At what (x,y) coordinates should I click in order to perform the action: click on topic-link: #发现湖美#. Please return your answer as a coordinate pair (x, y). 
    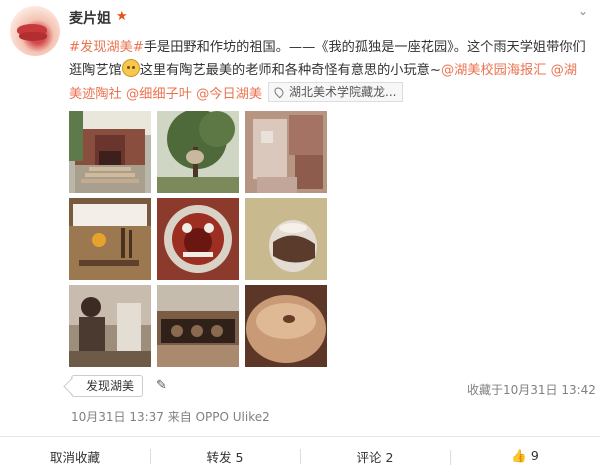
    Looking at the image, I should click on (106, 47).